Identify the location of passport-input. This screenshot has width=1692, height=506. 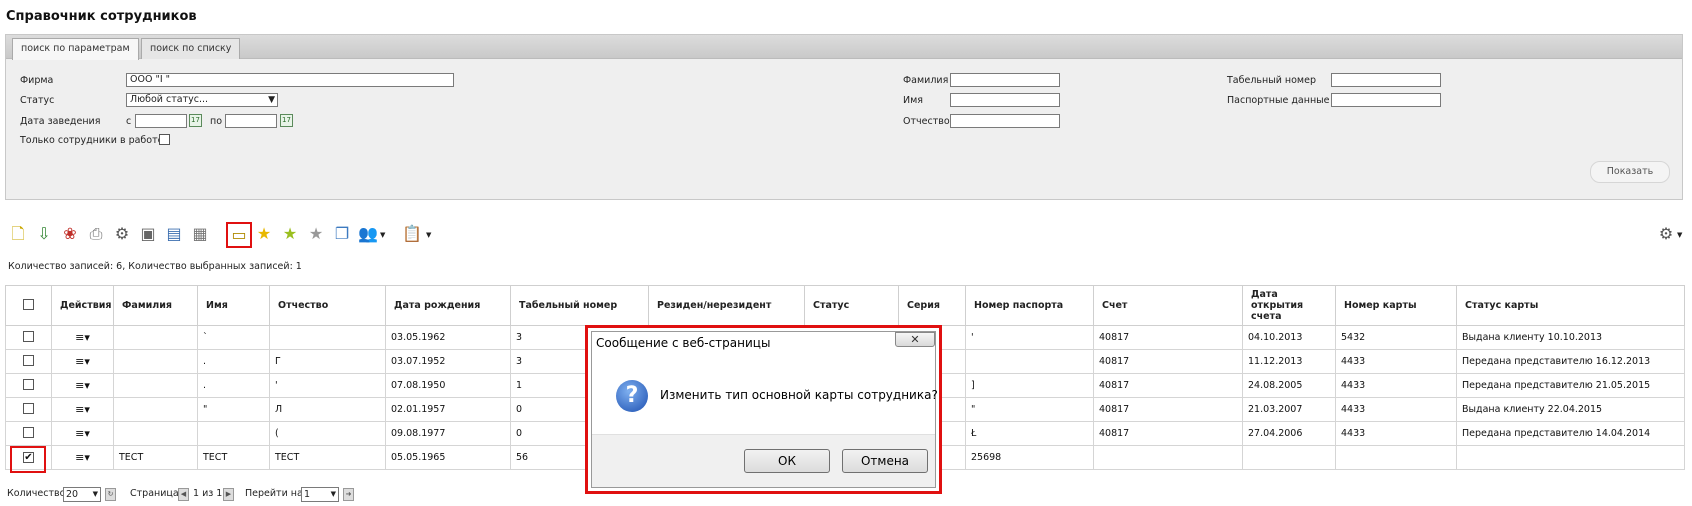
(1386, 100).